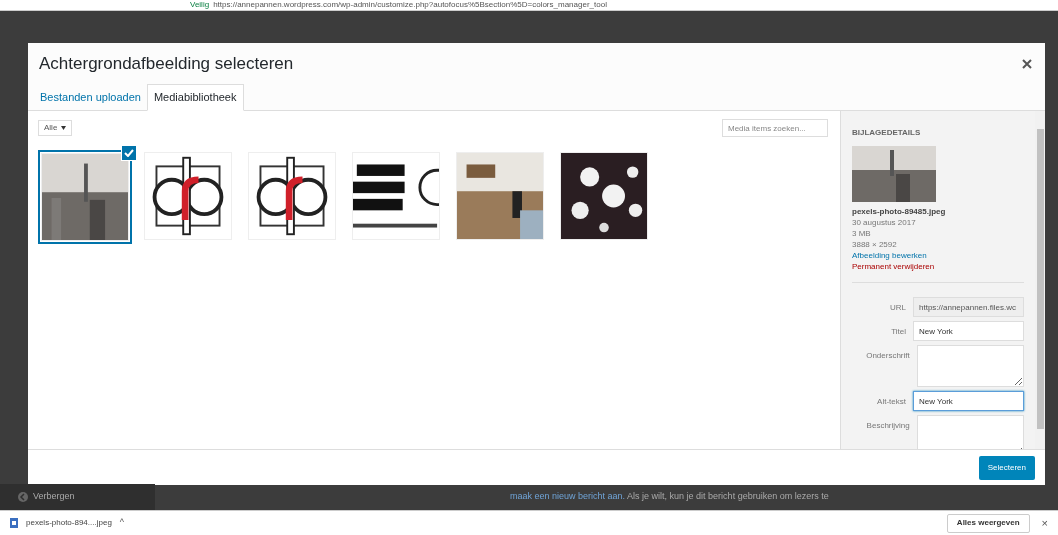 Image resolution: width=1058 pixels, height=535 pixels. Describe the element at coordinates (14, 523) in the screenshot. I see `file-icon` at that location.